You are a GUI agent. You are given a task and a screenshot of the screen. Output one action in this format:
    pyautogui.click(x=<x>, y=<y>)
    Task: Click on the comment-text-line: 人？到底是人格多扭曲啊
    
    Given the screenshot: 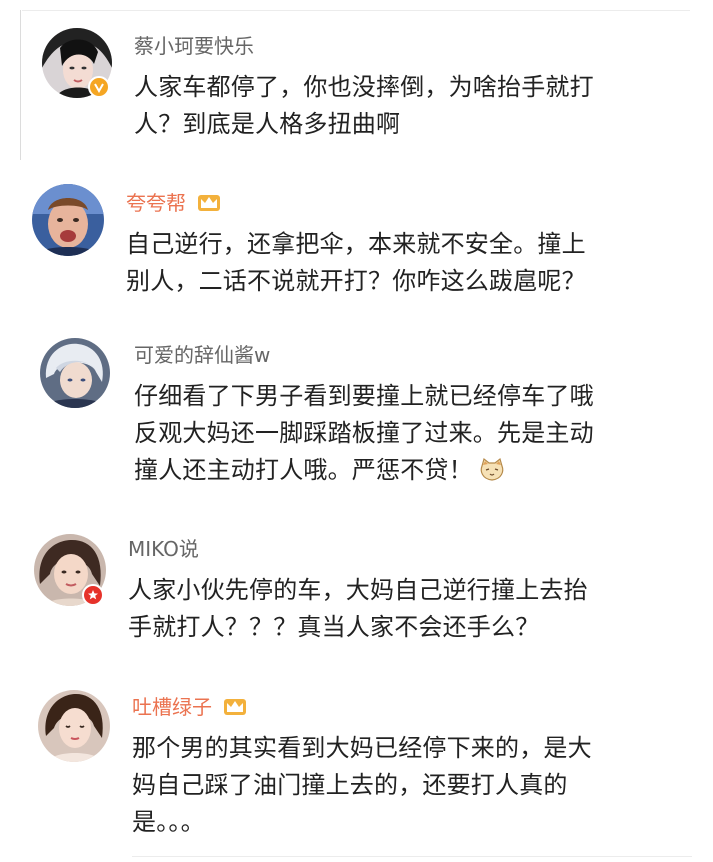 What is the action you would take?
    pyautogui.click(x=267, y=124)
    